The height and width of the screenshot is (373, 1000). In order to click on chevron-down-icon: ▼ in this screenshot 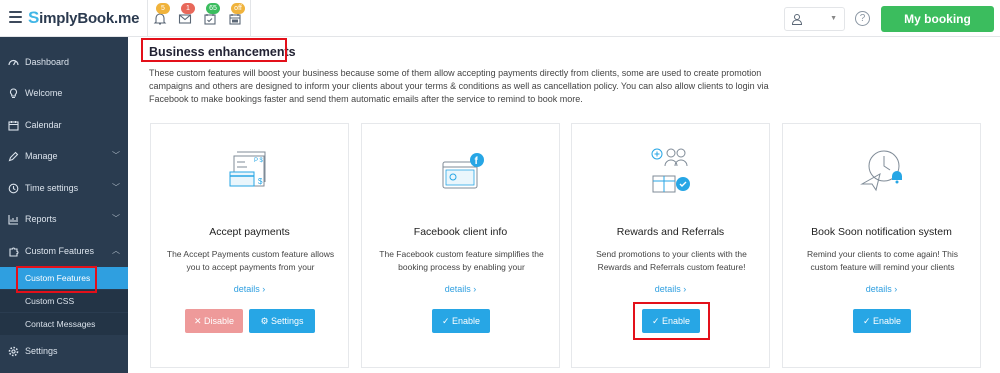, I will do `click(833, 18)`.